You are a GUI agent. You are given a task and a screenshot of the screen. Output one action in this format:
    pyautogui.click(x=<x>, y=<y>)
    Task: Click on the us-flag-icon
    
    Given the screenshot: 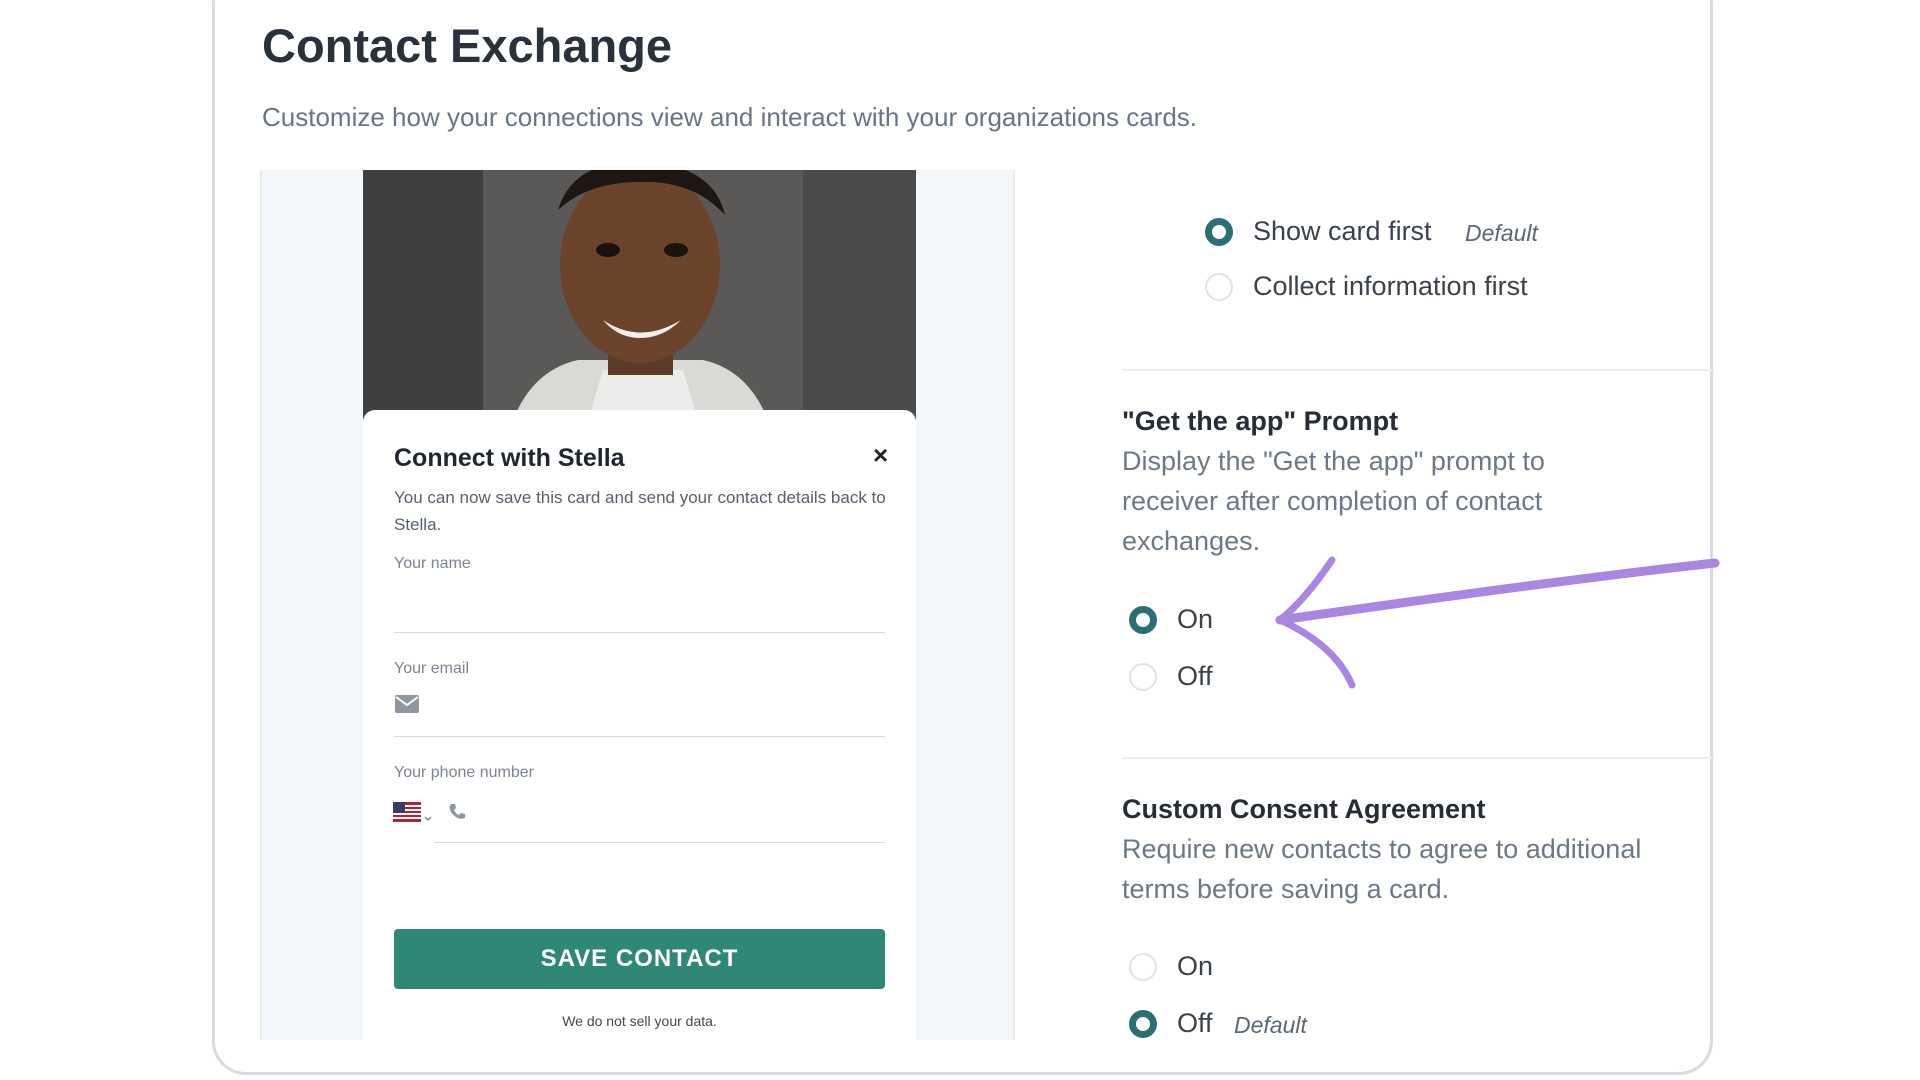 What is the action you would take?
    pyautogui.click(x=407, y=814)
    